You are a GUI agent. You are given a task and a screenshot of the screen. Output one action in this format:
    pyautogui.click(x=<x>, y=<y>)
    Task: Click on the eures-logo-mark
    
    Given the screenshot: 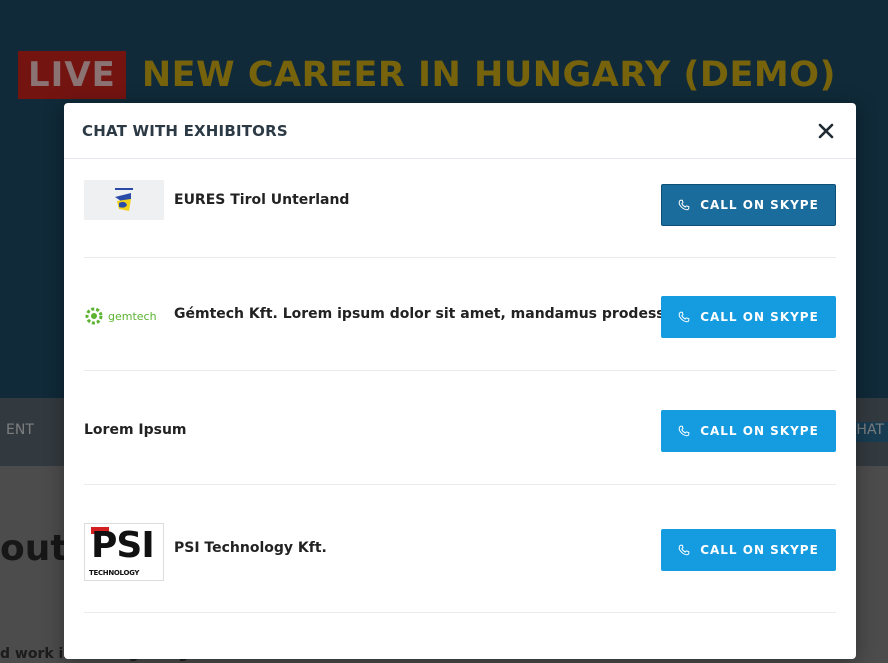 What is the action you would take?
    pyautogui.click(x=124, y=199)
    